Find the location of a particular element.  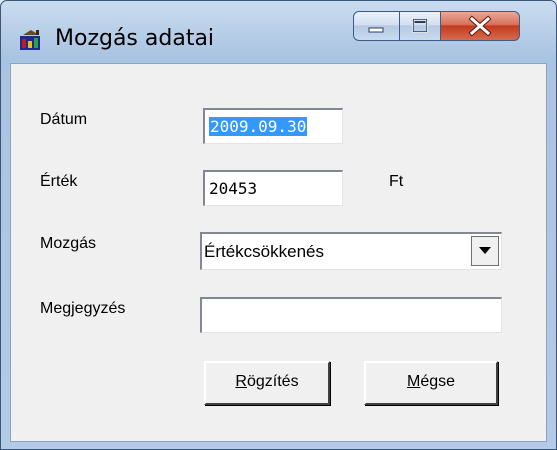

movement-select: Értékcsökkenés is located at coordinates (351, 251).